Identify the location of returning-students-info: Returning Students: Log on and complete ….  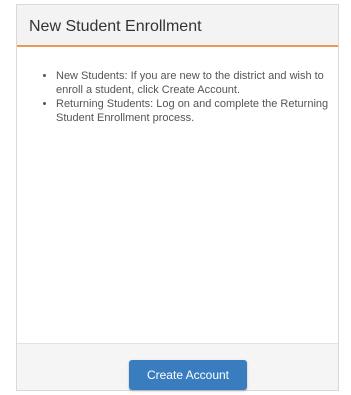
(194, 111).